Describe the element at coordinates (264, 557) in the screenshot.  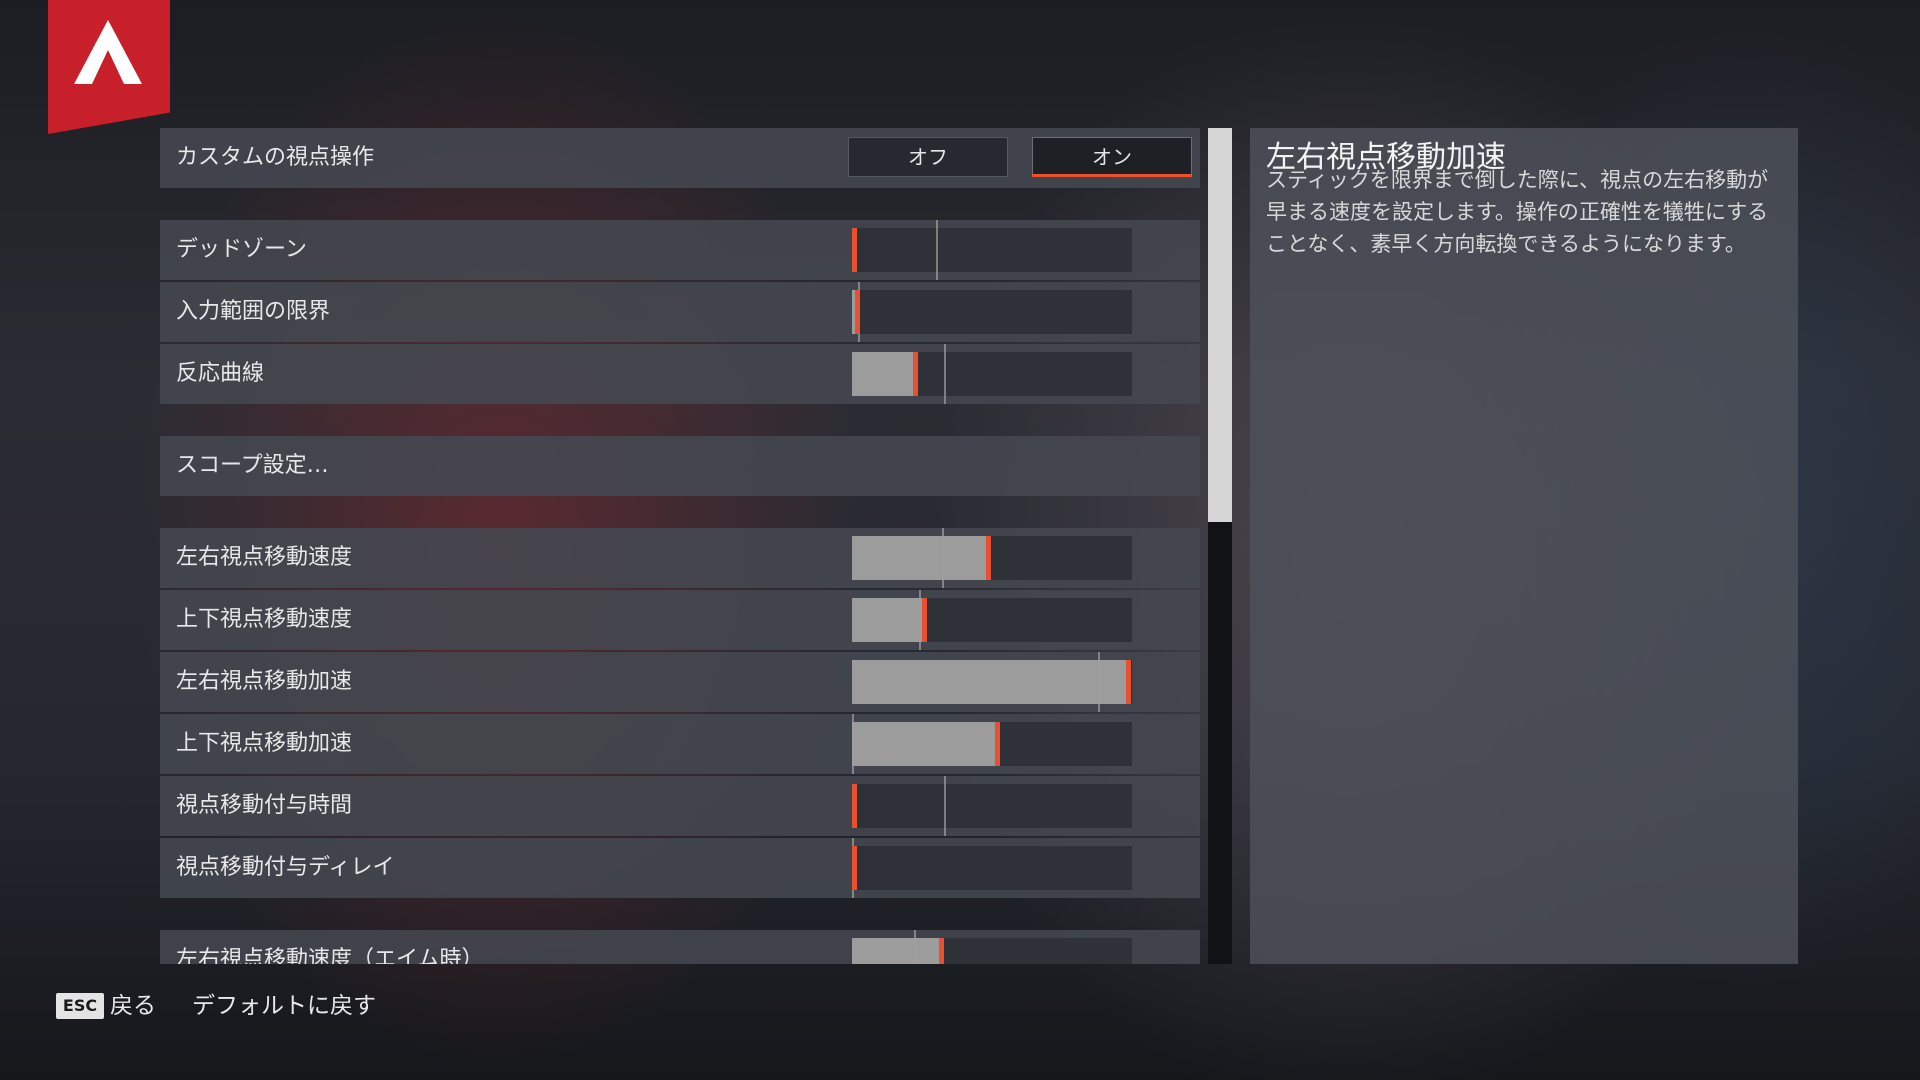
I see `slider-label: 左右視点移動速度` at that location.